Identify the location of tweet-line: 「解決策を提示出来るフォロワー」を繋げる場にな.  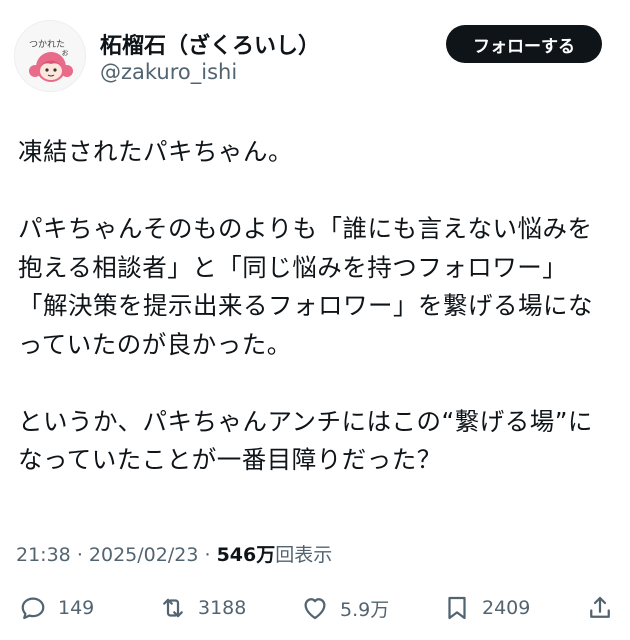
(305, 305).